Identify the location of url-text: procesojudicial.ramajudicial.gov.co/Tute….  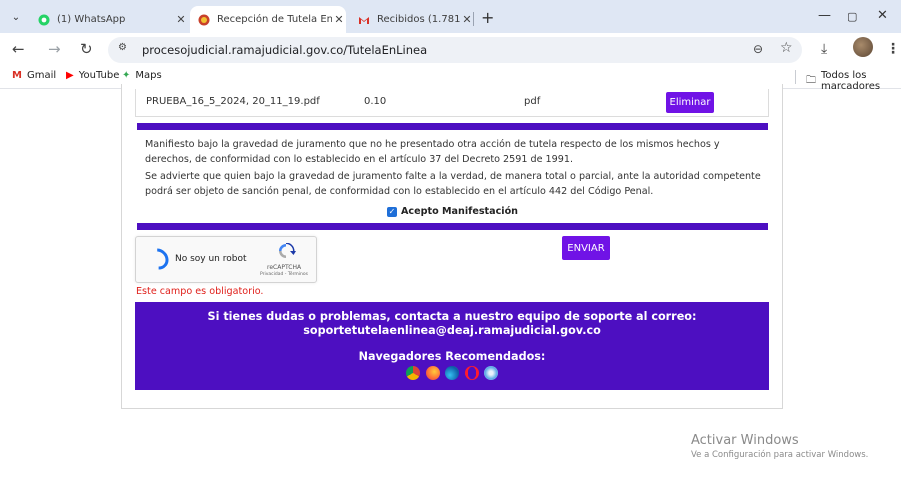
(284, 50).